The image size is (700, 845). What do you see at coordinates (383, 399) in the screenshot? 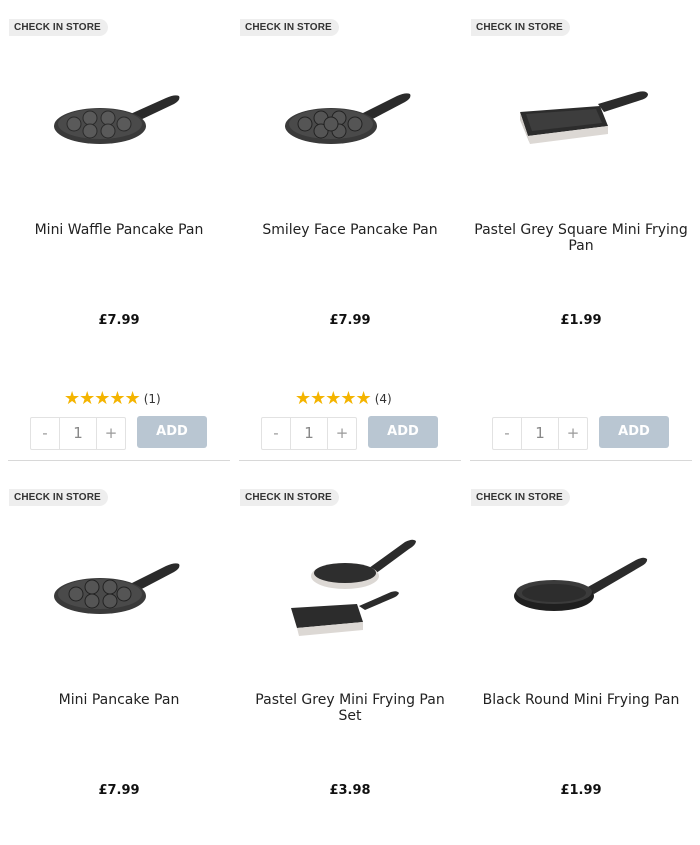
I see `review-count: (4)` at bounding box center [383, 399].